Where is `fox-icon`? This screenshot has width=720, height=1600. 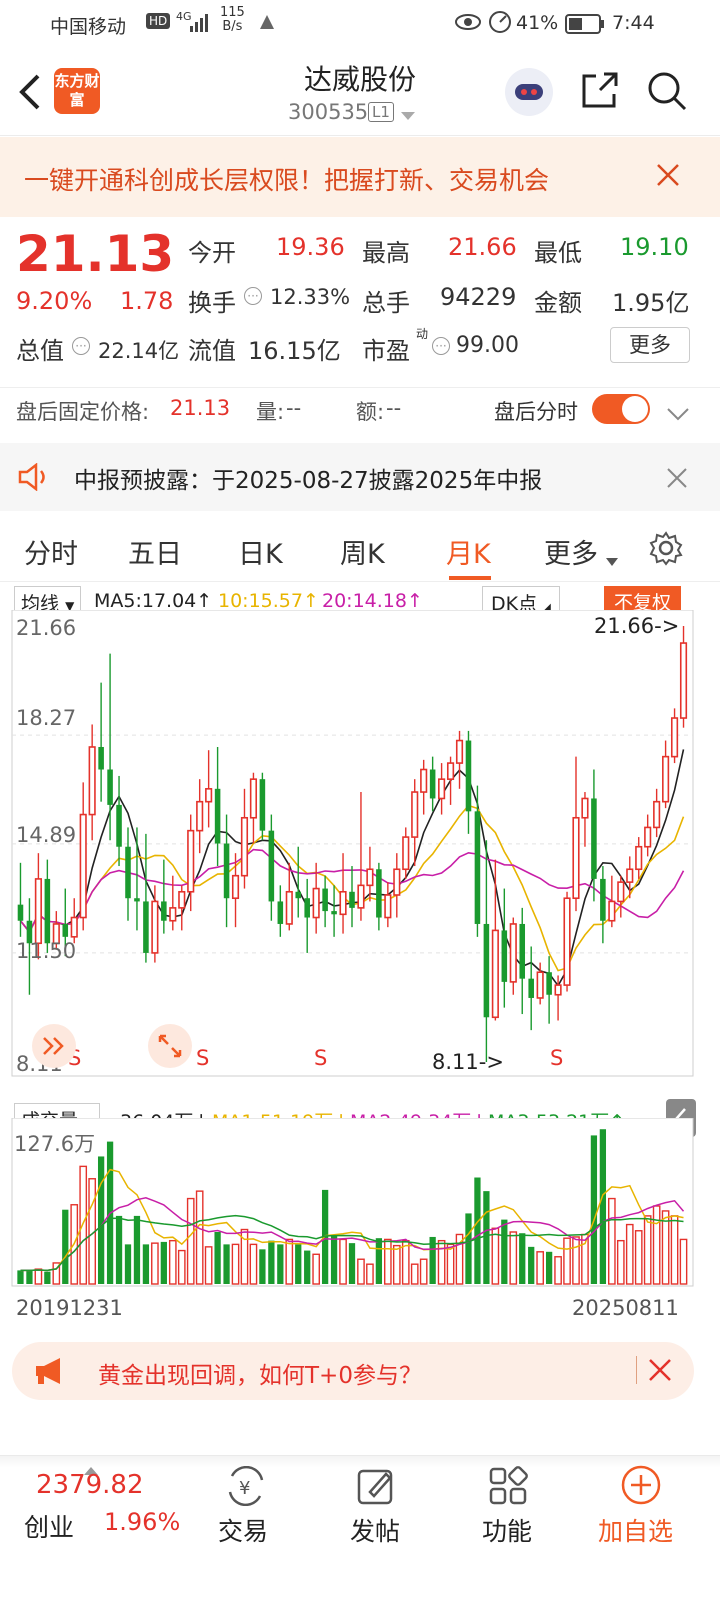
fox-icon is located at coordinates (267, 24).